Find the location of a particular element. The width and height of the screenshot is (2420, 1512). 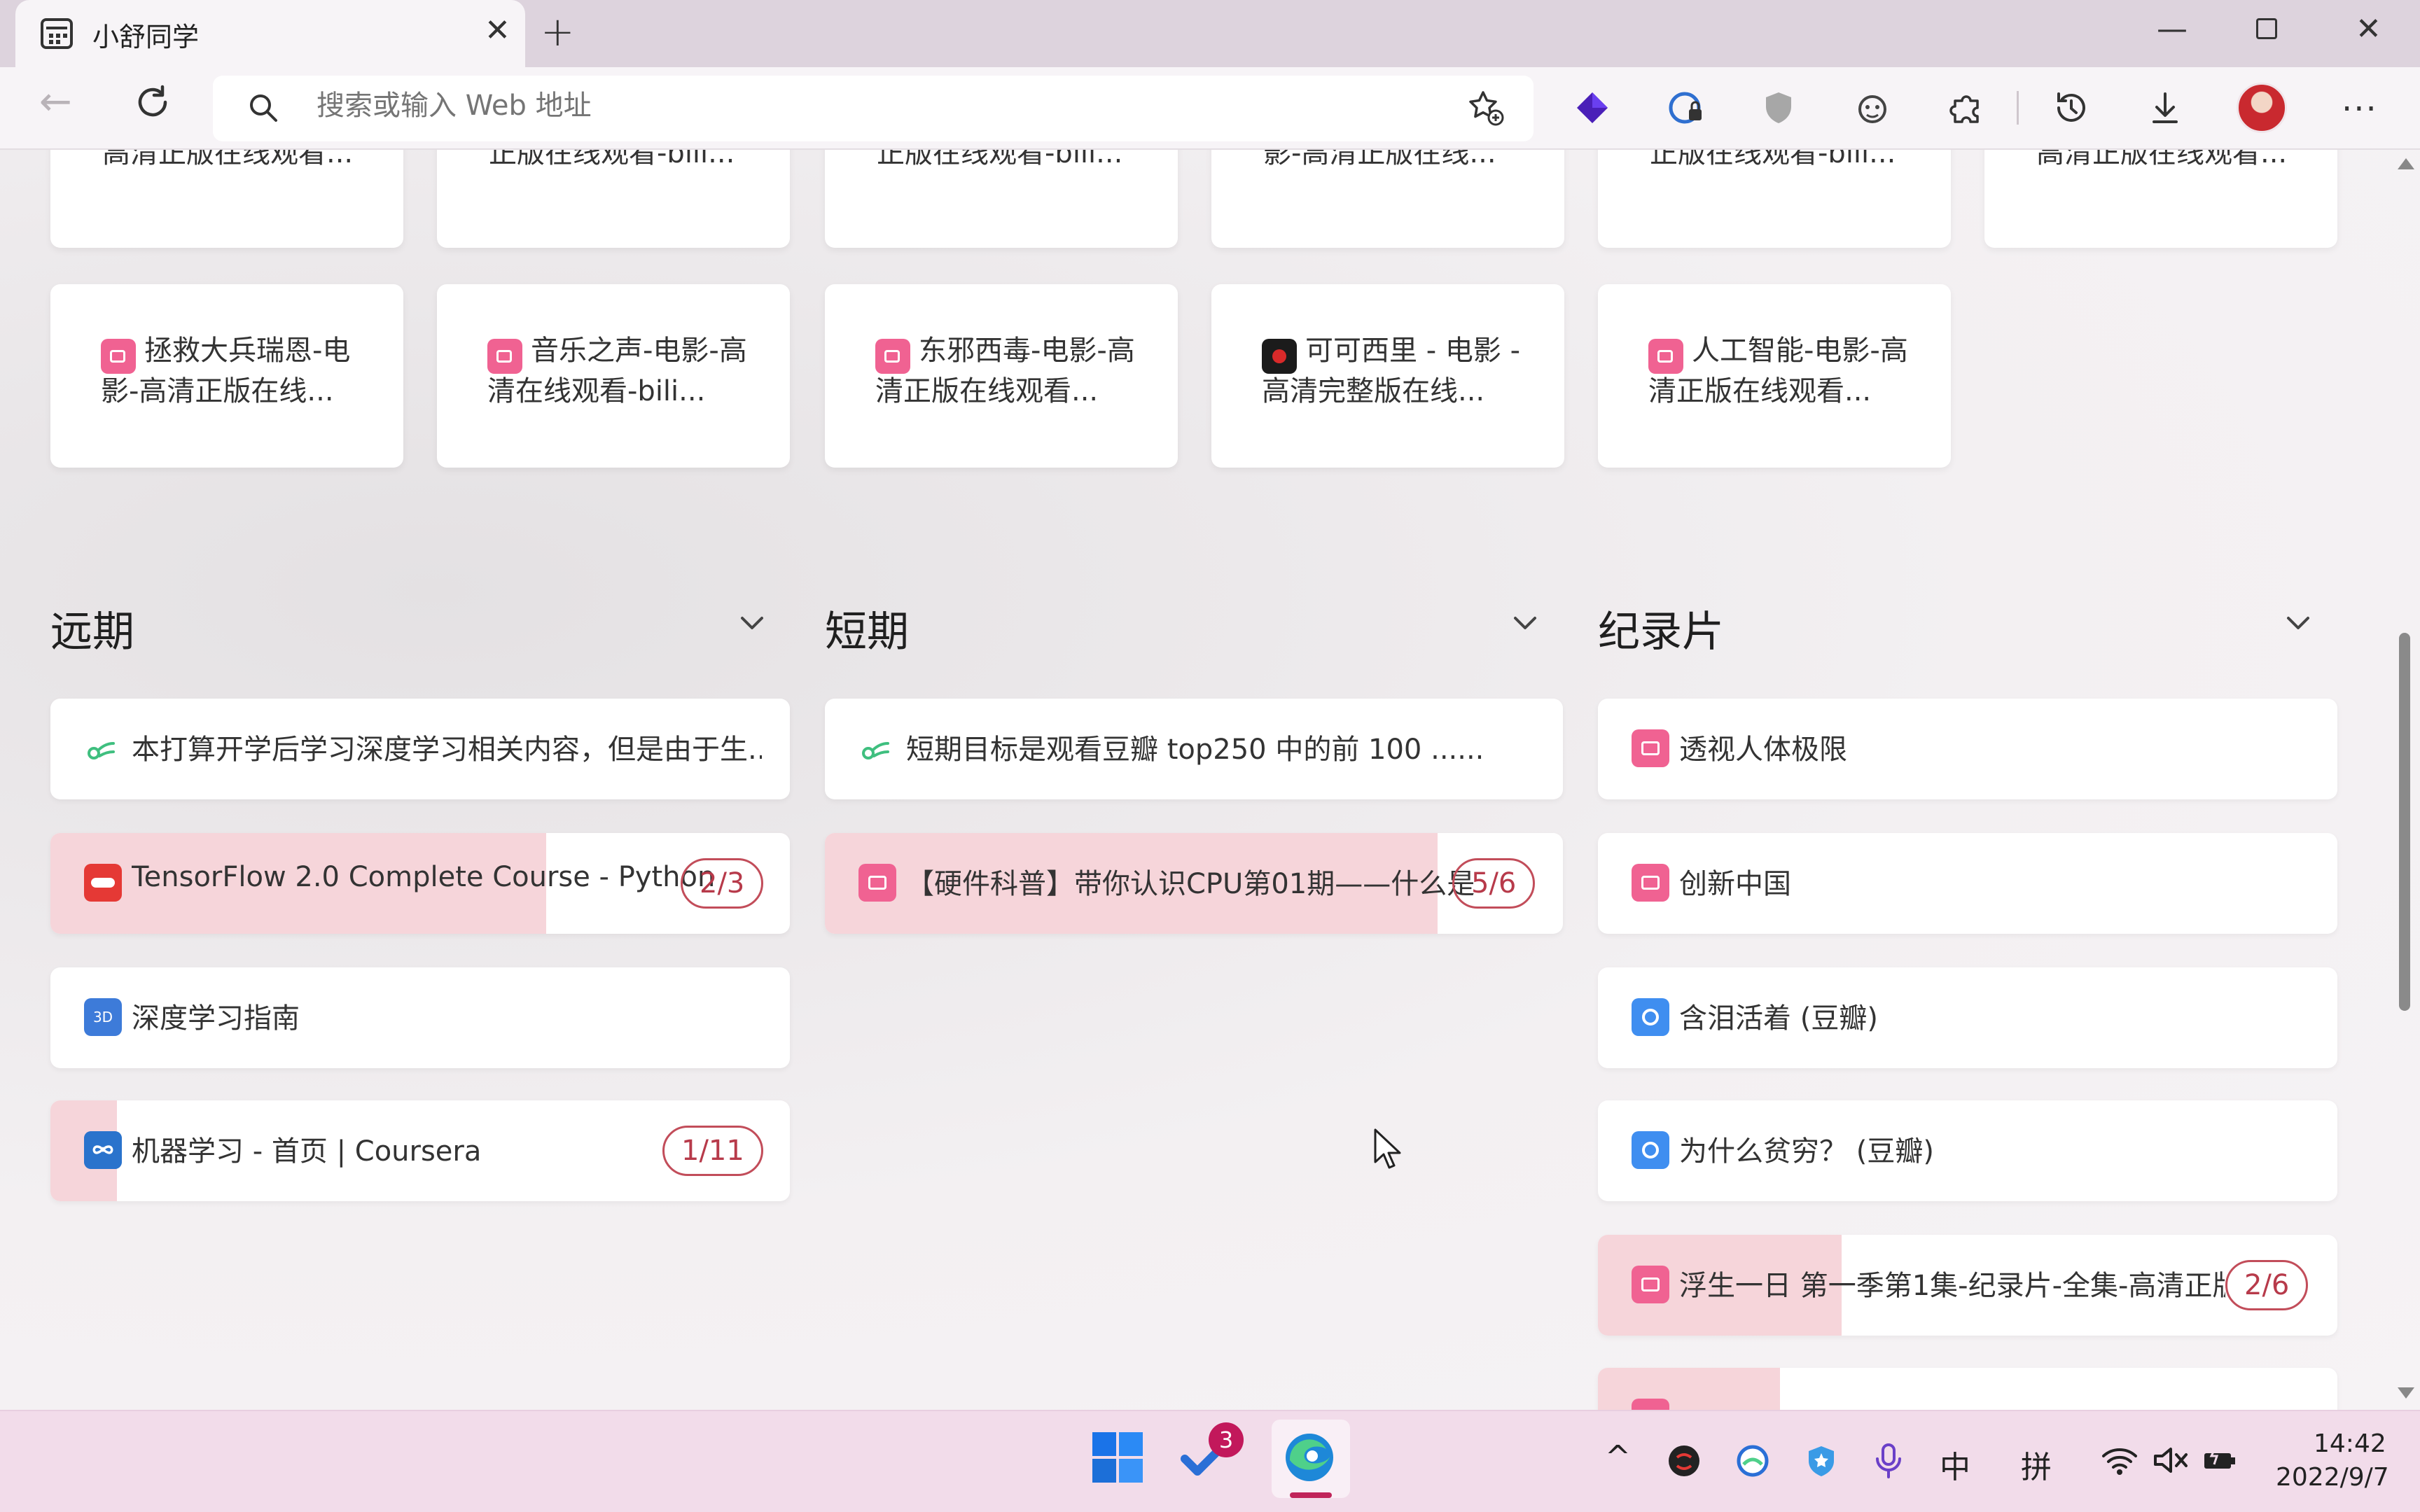

minimize-button: — is located at coordinates (2172, 29).